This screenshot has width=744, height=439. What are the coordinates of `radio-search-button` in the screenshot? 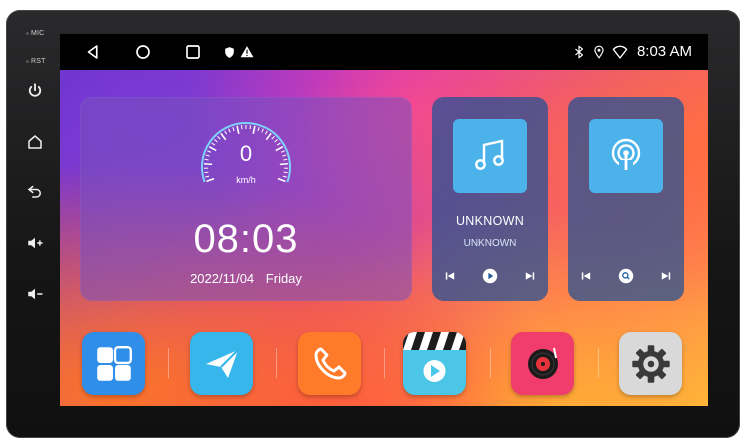 It's located at (626, 276).